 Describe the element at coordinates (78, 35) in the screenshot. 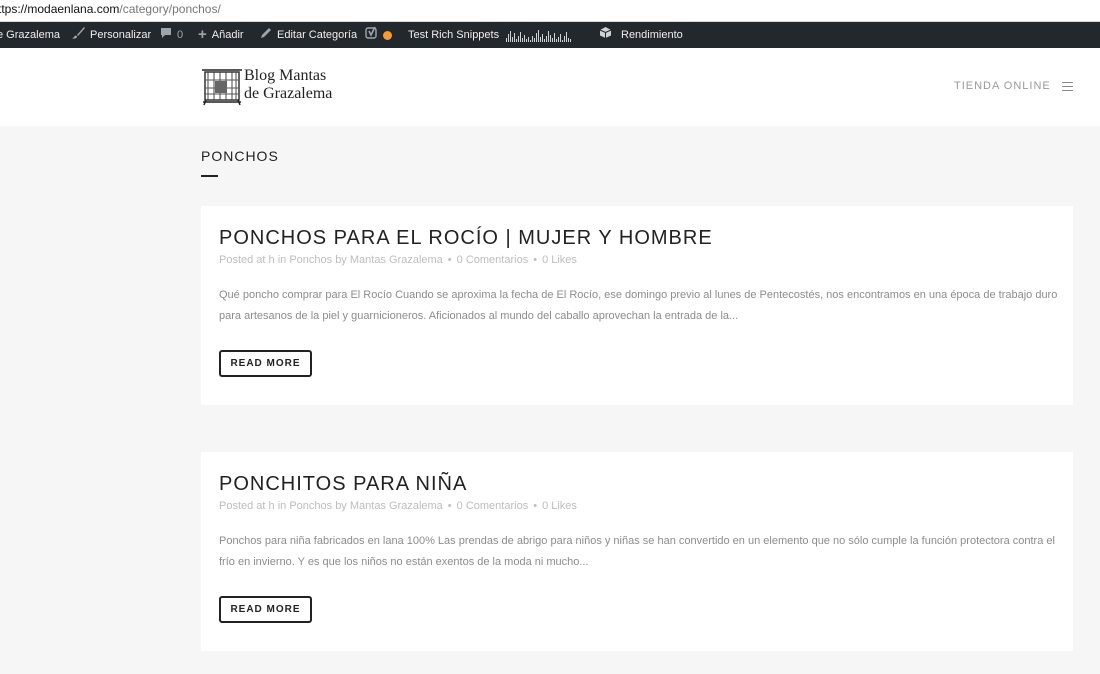

I see `paintbrush-icon` at that location.